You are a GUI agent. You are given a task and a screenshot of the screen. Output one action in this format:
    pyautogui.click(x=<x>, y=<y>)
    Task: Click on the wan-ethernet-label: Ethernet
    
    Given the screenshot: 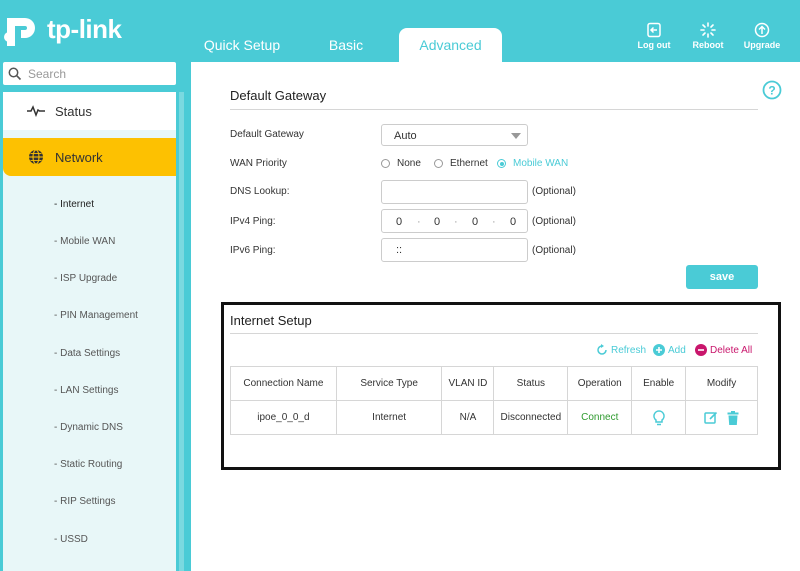 What is the action you would take?
    pyautogui.click(x=469, y=163)
    